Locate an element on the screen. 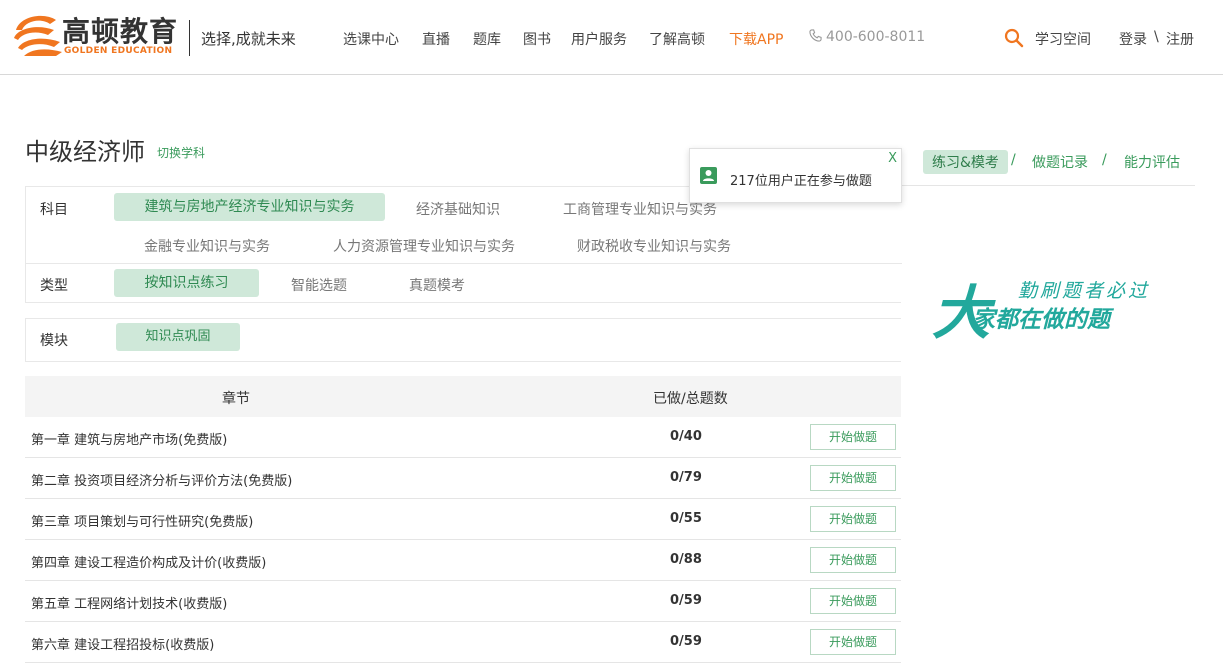 This screenshot has height=663, width=1223. nav-user-service: 用户服务 is located at coordinates (599, 39).